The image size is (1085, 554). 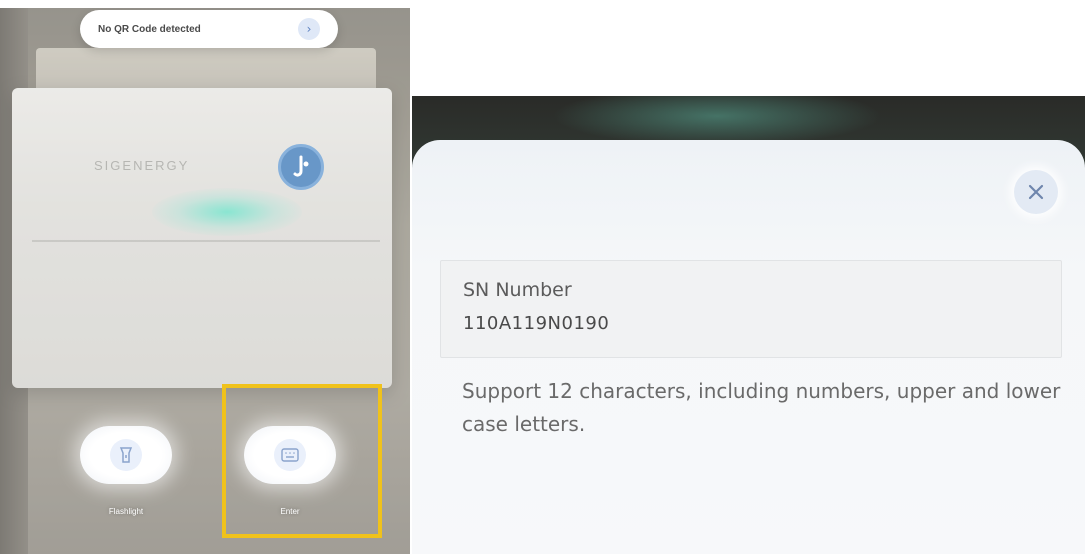 I want to click on qr-status-text: No QR Code detected, so click(x=149, y=29).